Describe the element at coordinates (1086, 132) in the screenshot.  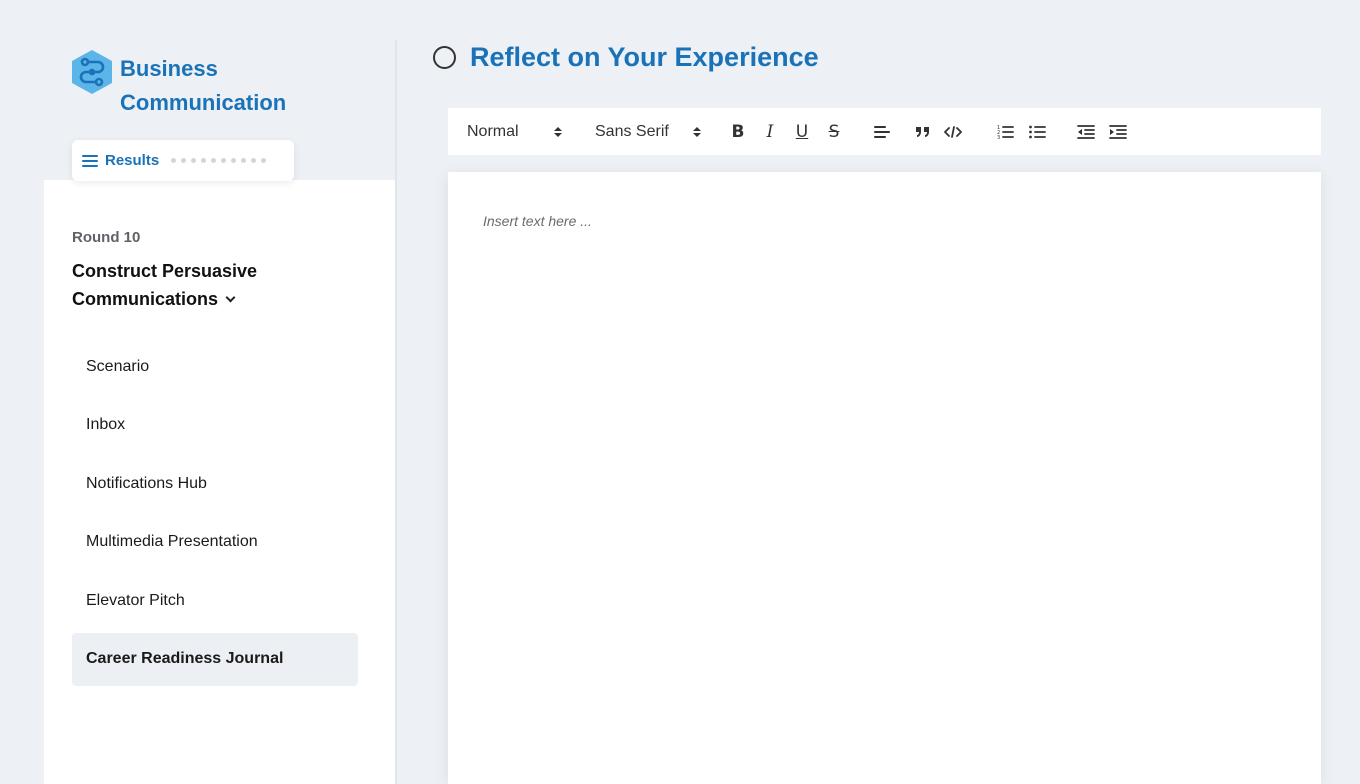
I see `outdent-icon` at that location.